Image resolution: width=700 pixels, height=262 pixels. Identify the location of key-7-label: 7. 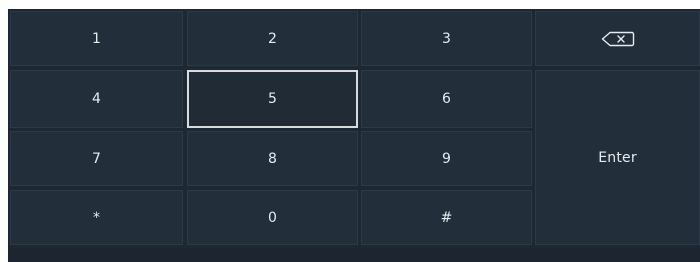
(96, 158).